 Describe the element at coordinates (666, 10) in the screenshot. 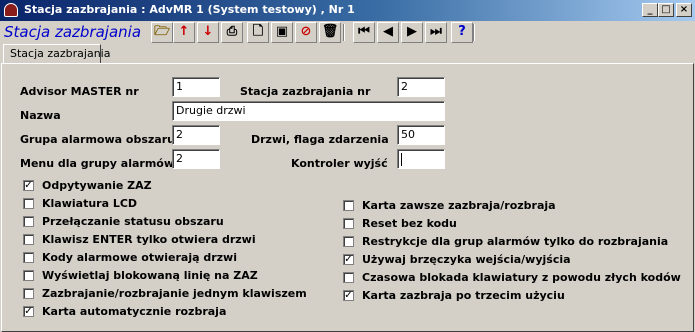

I see `maximize-button: □` at that location.